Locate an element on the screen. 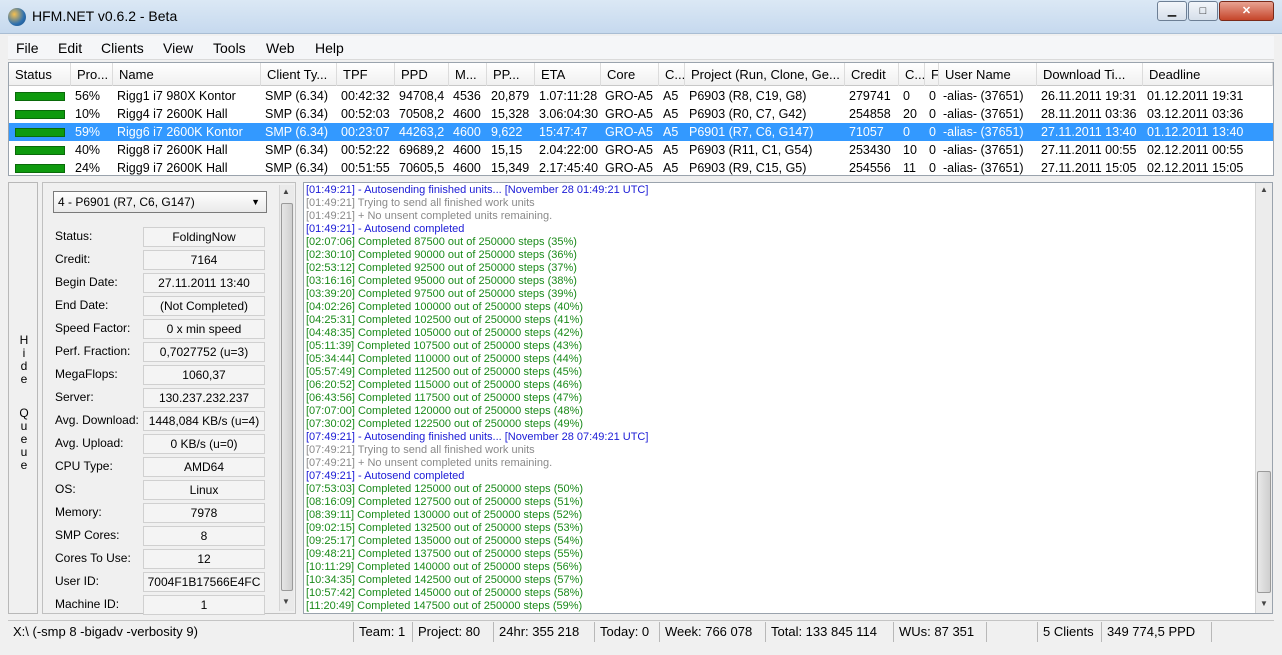 This screenshot has height=655, width=1282. grid-cell: 01.12.2011 13:40 is located at coordinates (1195, 132).